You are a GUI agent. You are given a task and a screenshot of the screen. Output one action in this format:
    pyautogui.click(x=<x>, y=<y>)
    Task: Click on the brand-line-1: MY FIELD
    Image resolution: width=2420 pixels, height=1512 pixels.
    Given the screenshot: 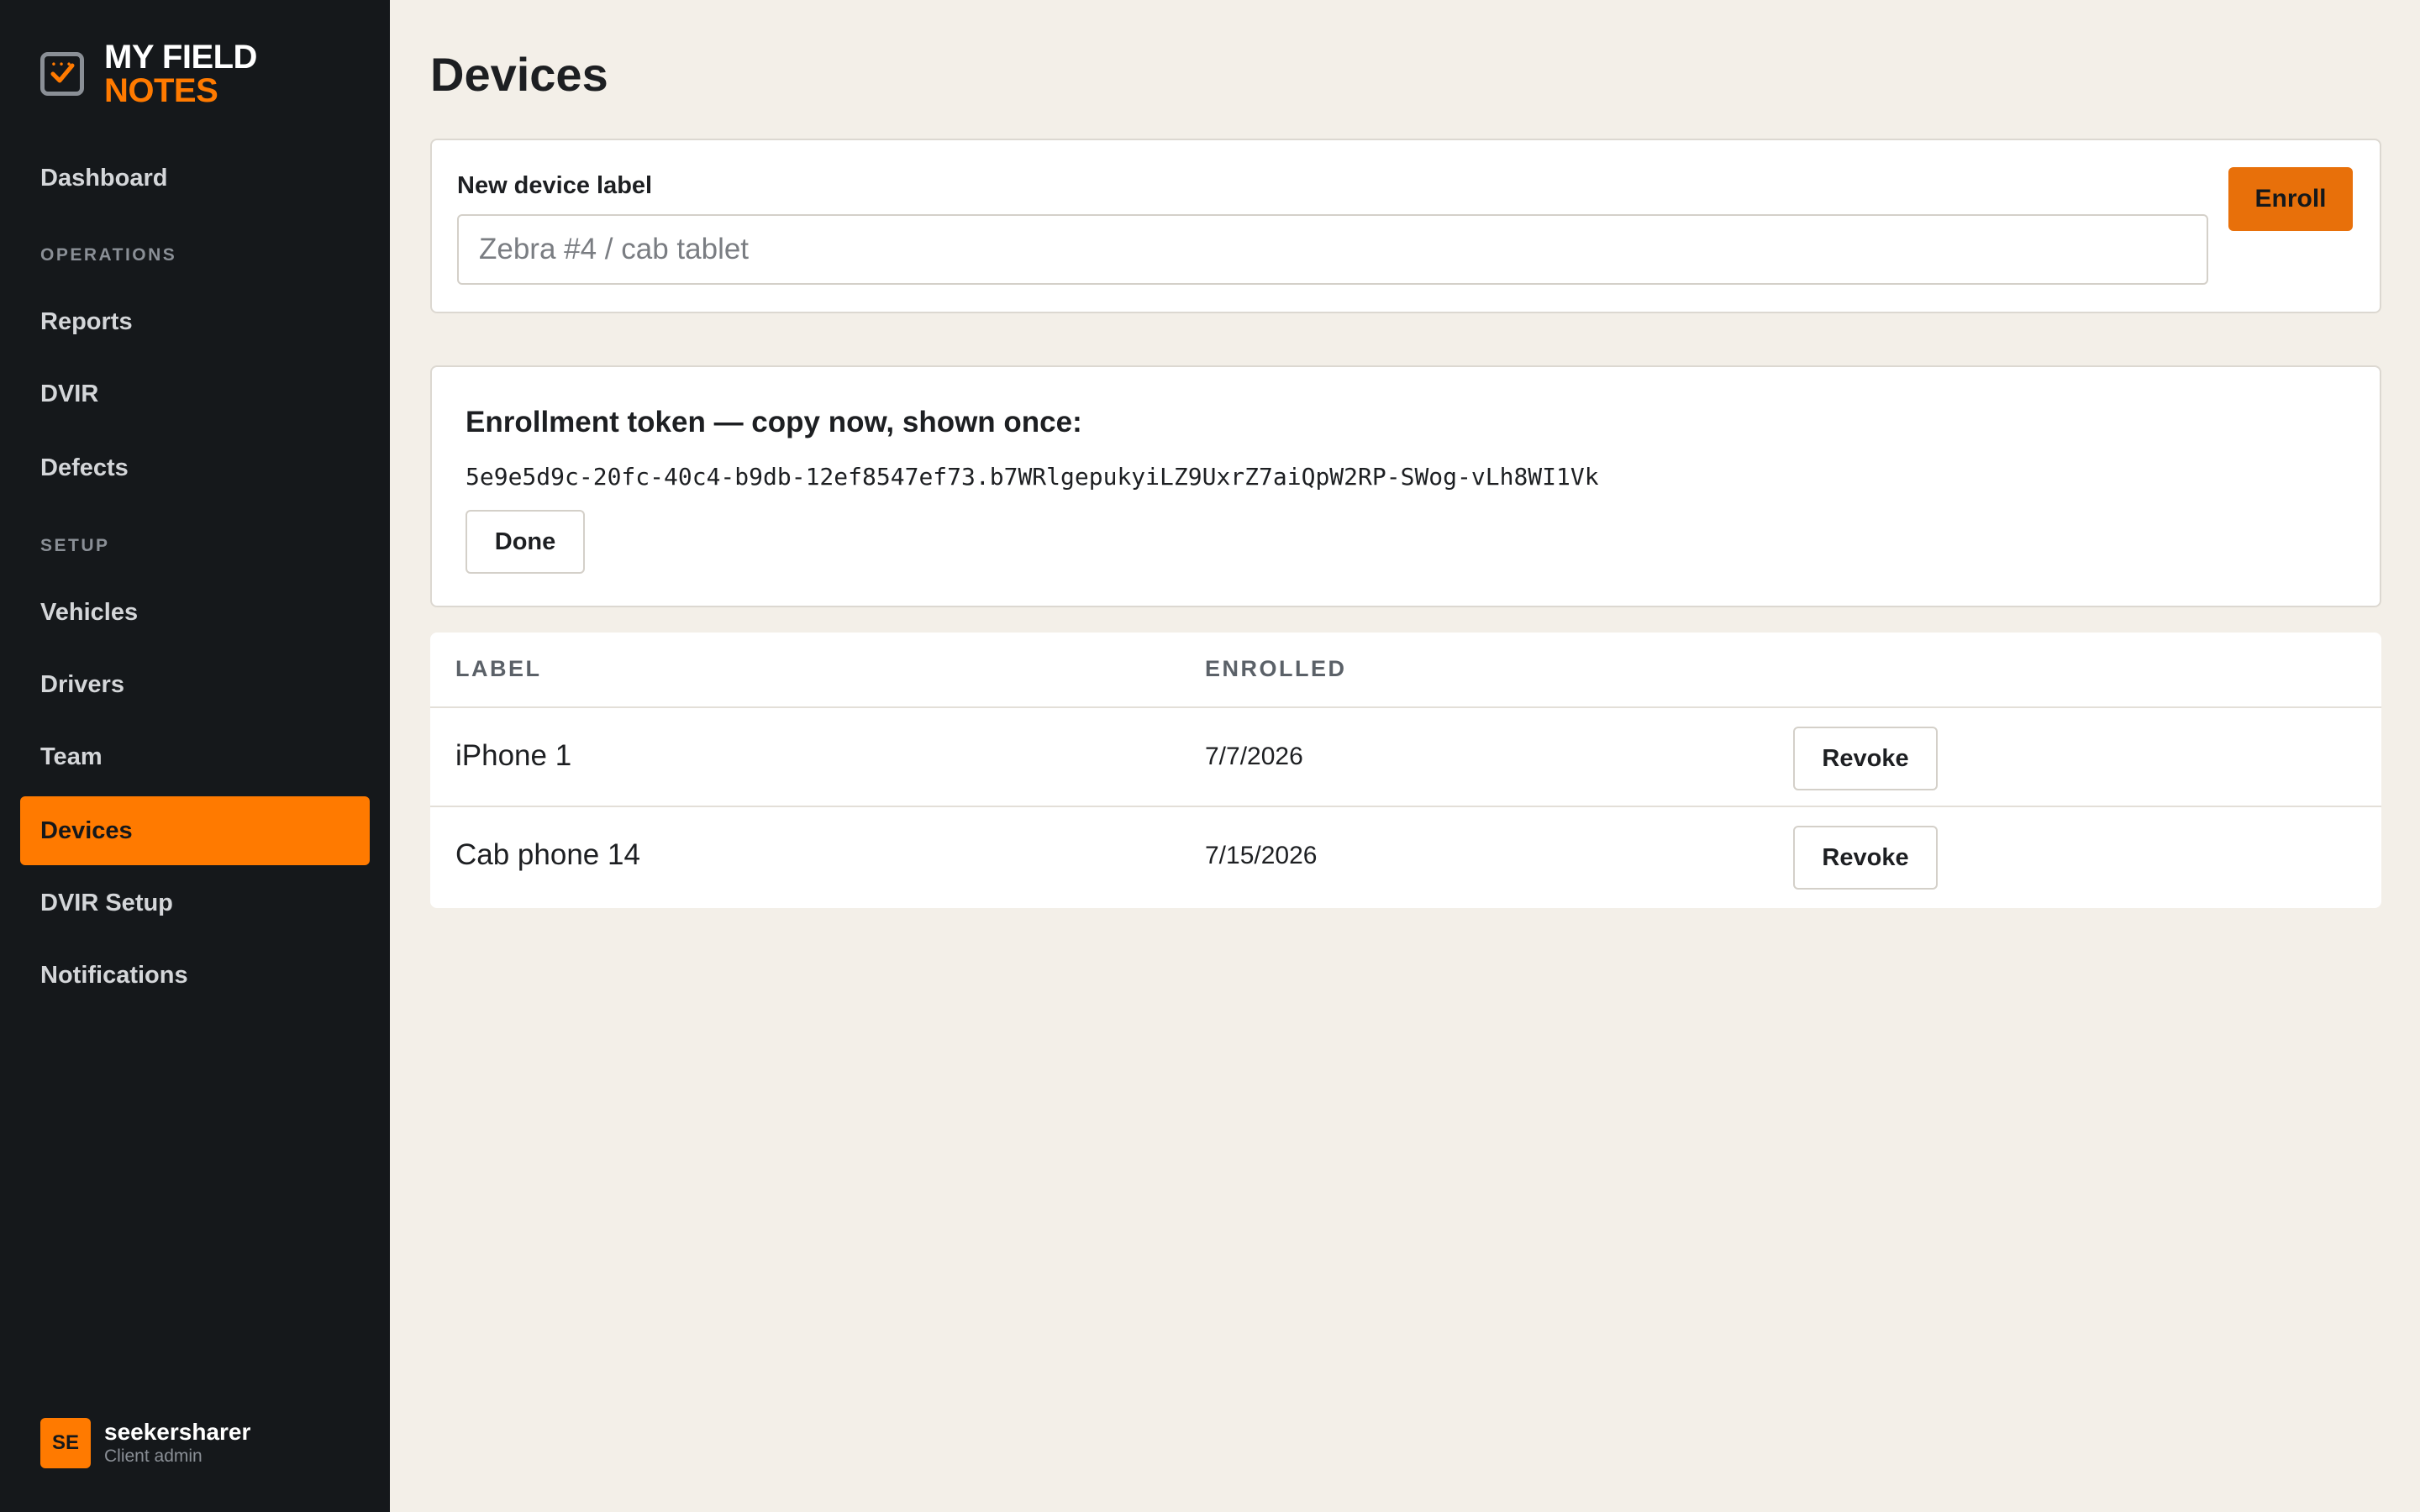 What is the action you would take?
    pyautogui.click(x=180, y=57)
    